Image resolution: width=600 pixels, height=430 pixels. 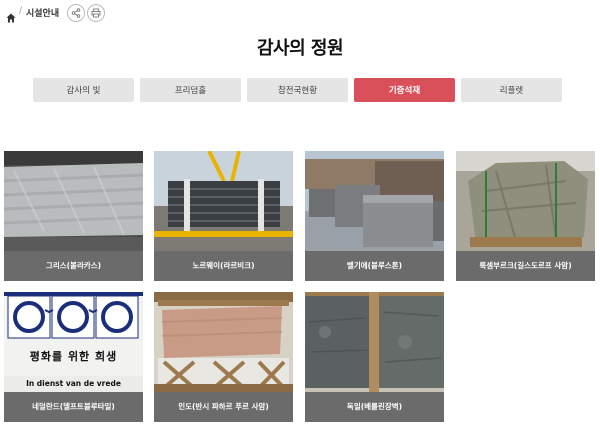 What do you see at coordinates (223, 266) in the screenshot?
I see `gallery-caption: 노르웨이(라르비크)` at bounding box center [223, 266].